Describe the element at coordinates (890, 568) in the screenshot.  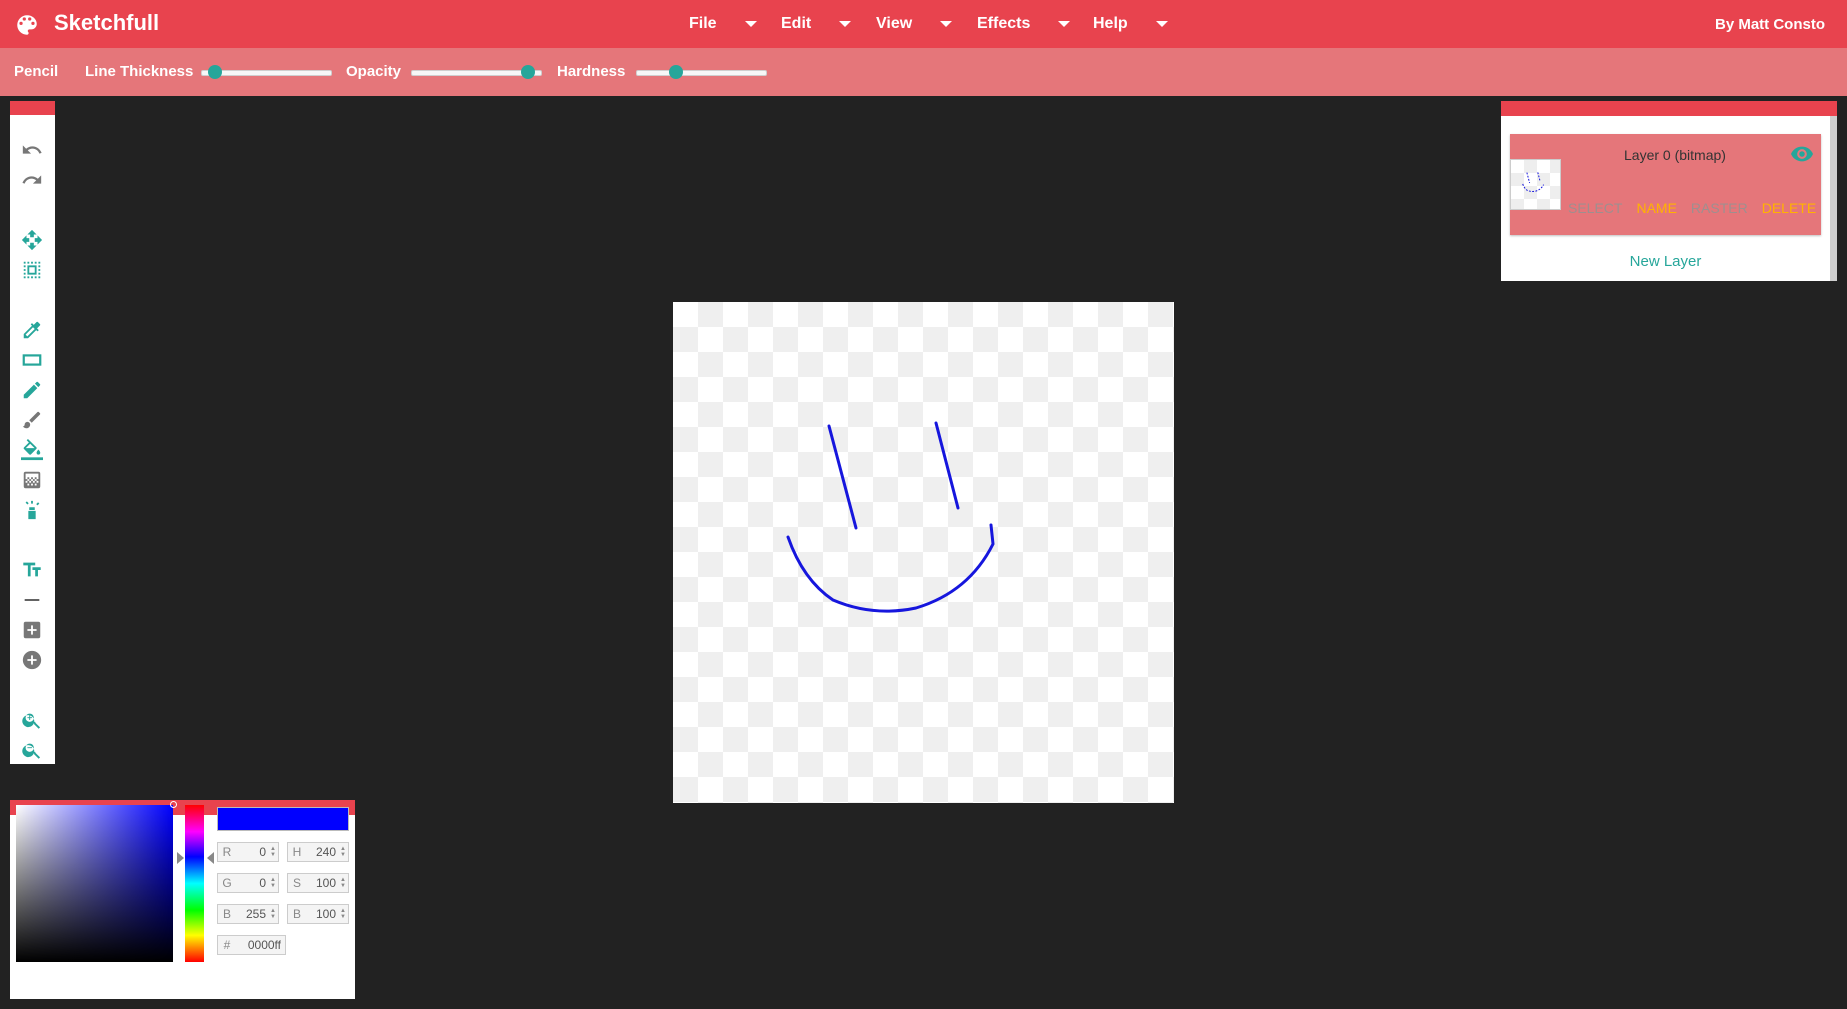
I see `smile-stroke` at that location.